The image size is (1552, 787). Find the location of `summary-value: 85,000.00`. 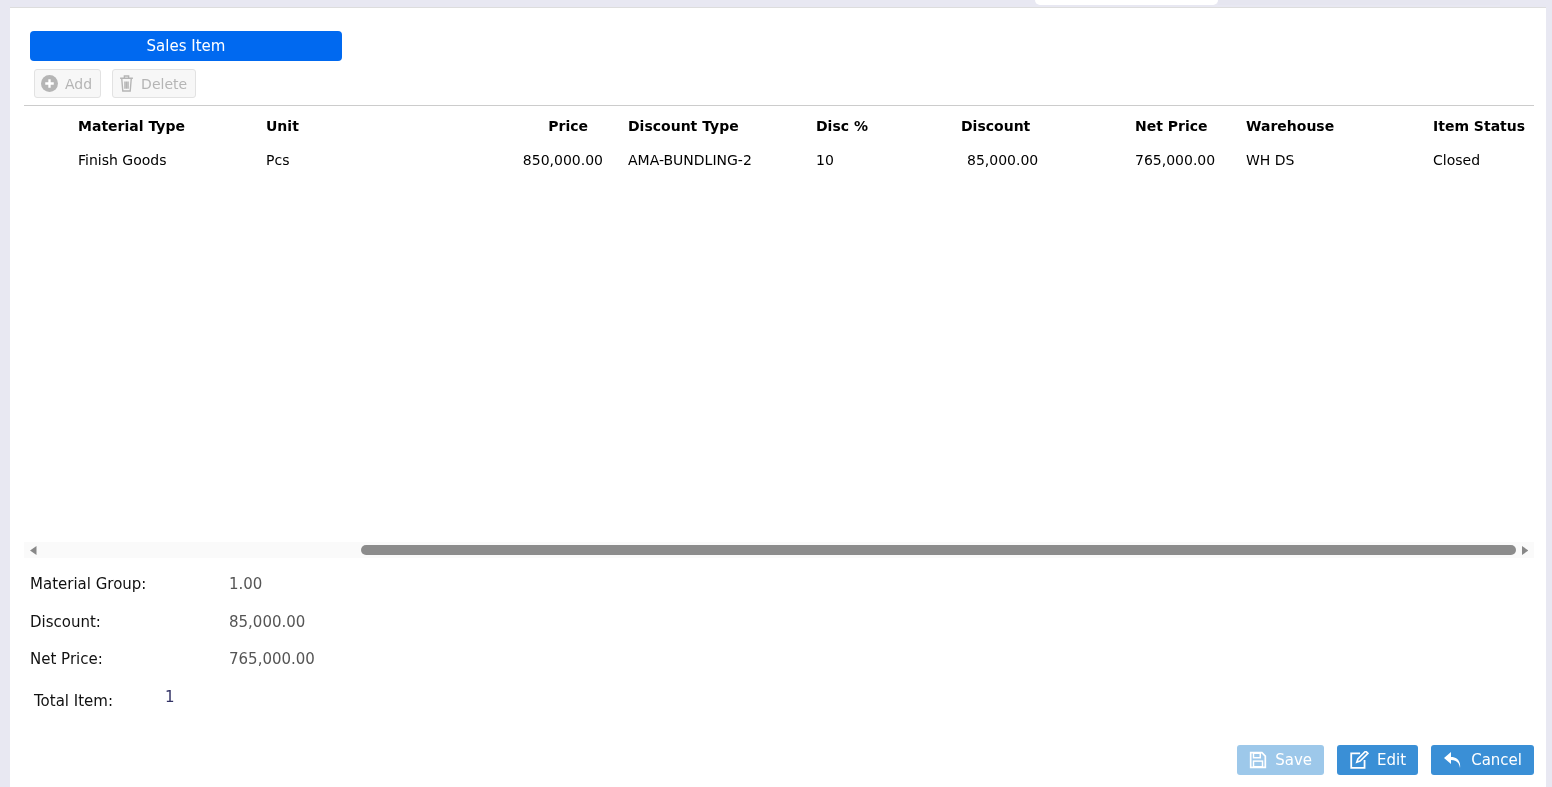

summary-value: 85,000.00 is located at coordinates (267, 622).